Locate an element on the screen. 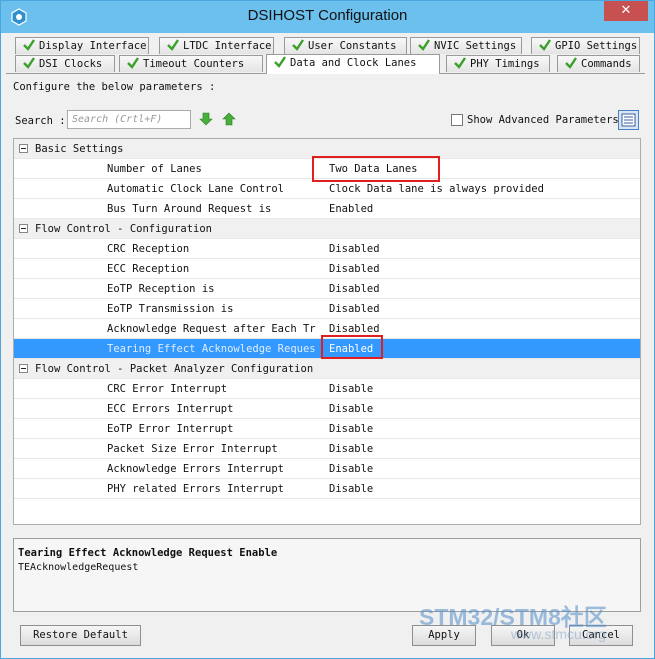 Image resolution: width=655 pixels, height=659 pixels. param-name: Packet Size Error Interrupt is located at coordinates (192, 449).